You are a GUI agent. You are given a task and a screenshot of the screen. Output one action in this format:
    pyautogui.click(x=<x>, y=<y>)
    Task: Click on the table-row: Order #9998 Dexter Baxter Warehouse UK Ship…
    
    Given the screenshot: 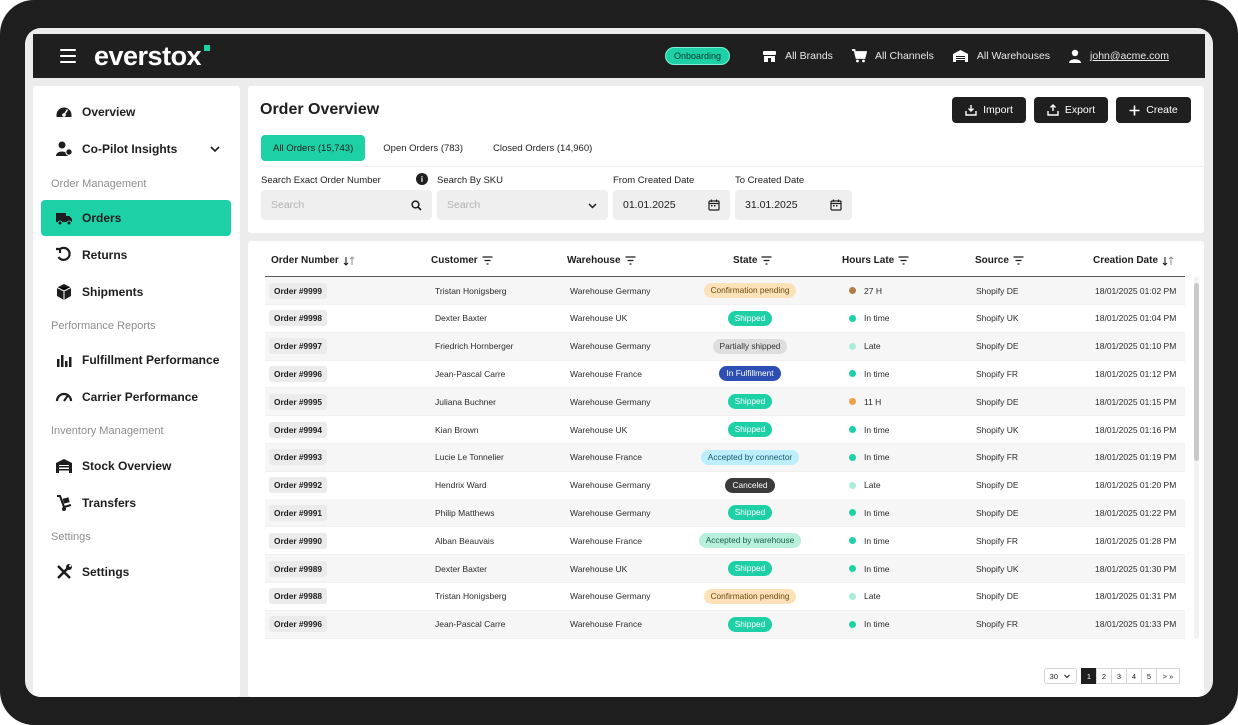 What is the action you would take?
    pyautogui.click(x=725, y=319)
    